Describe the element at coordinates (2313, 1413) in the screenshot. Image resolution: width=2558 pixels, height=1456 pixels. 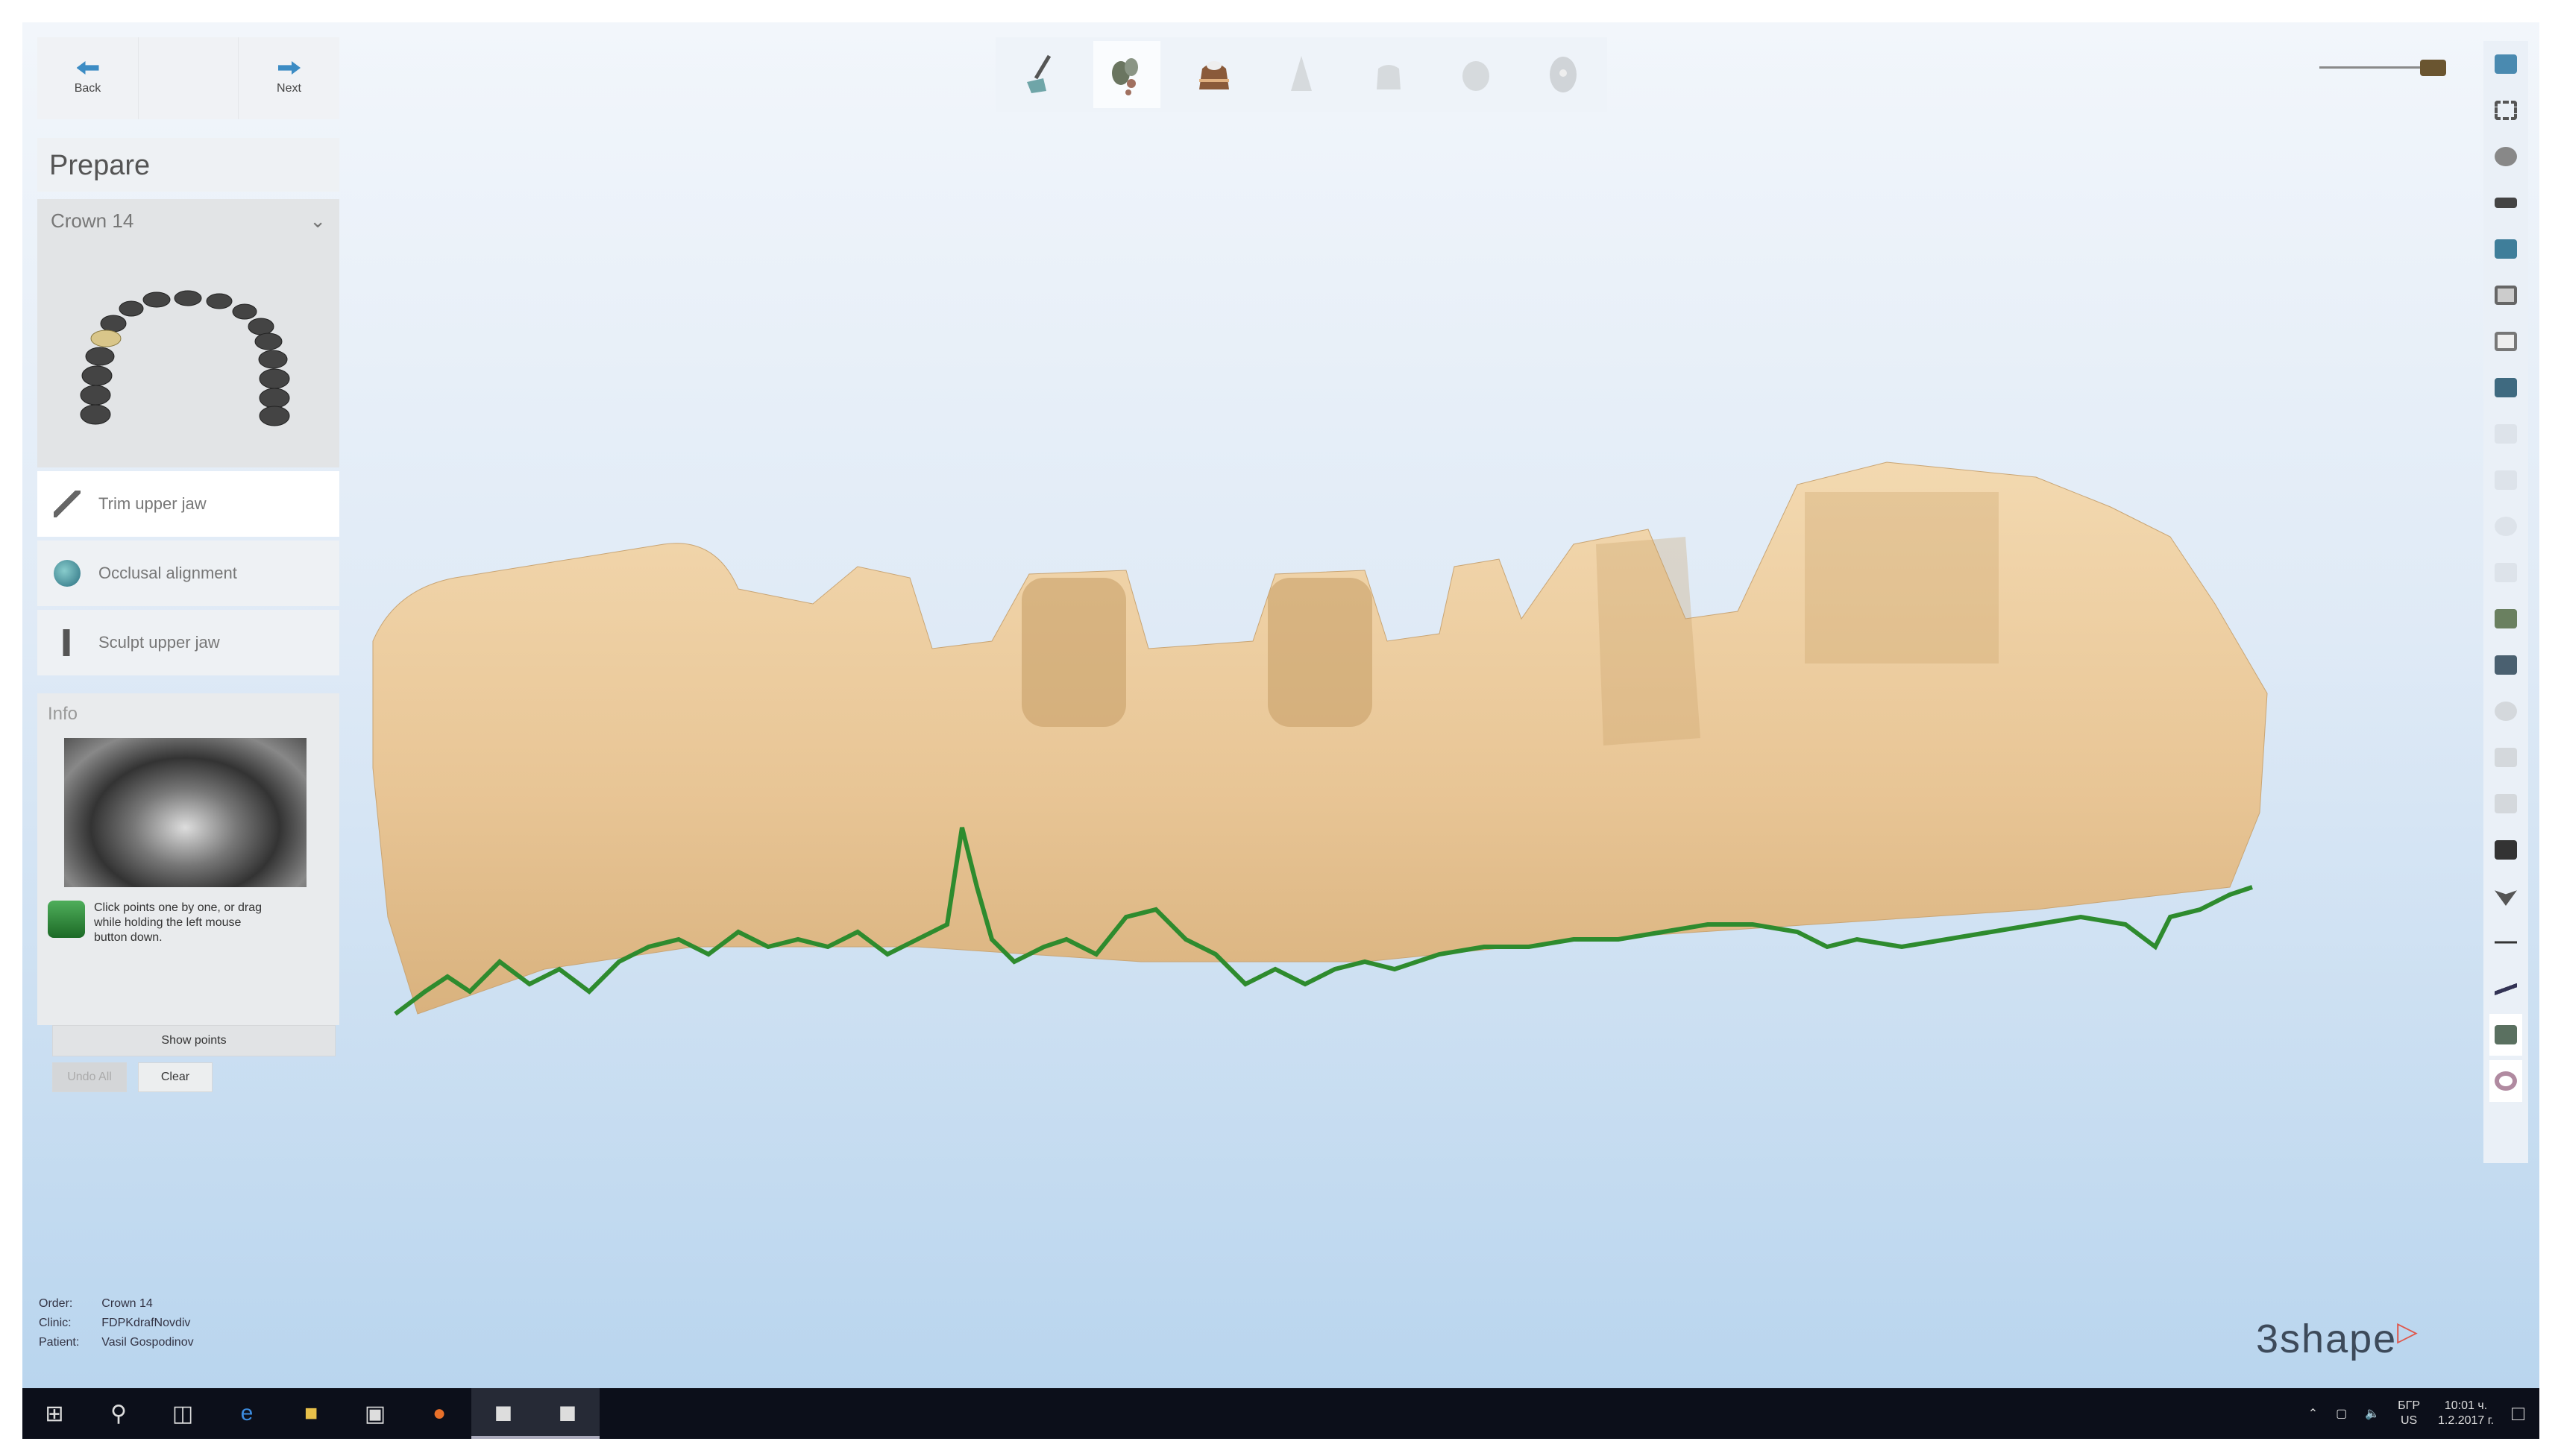
I see `chevron-up-icon: ⌃` at that location.